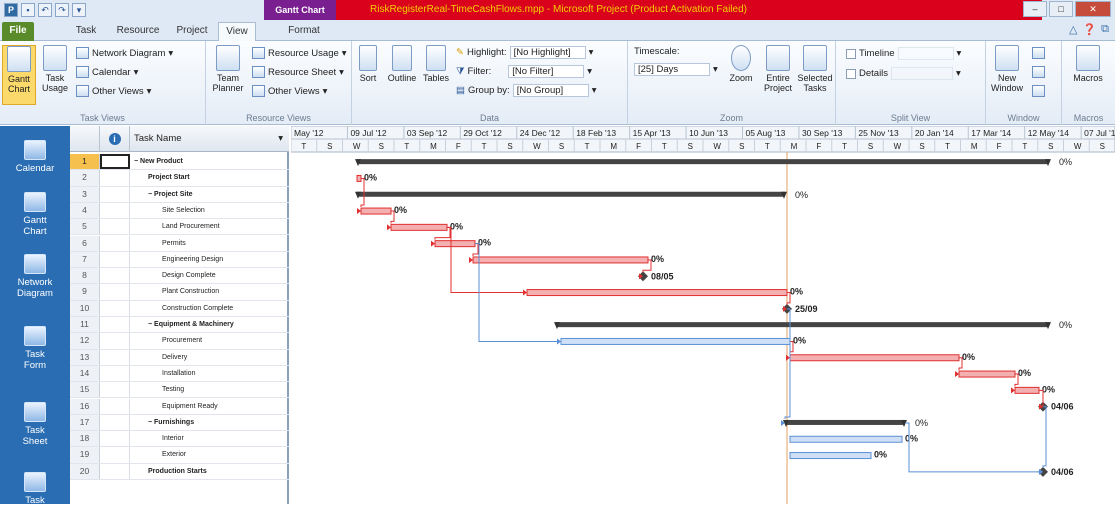  Describe the element at coordinates (138, 31) in the screenshot. I see `tab-resource: Resource` at that location.